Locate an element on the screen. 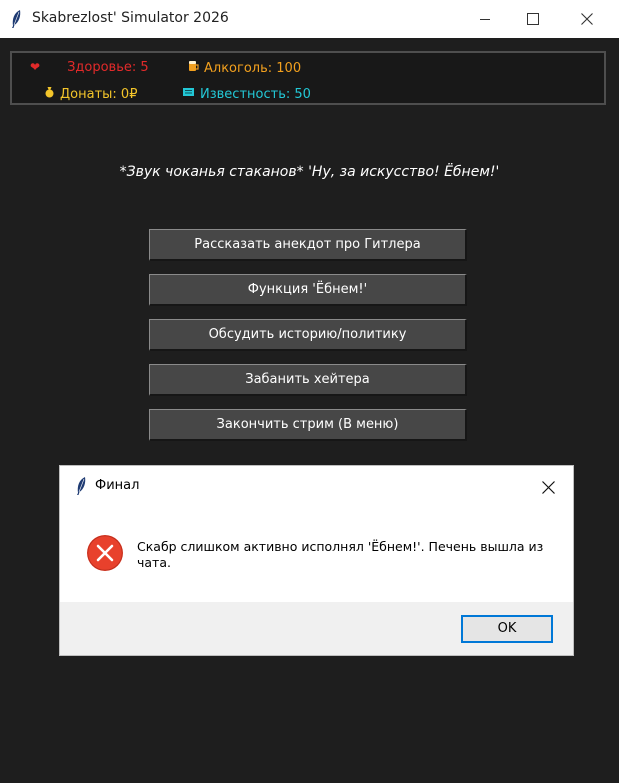  health-stat: ❤ Здоровье: 5 is located at coordinates (89, 67).